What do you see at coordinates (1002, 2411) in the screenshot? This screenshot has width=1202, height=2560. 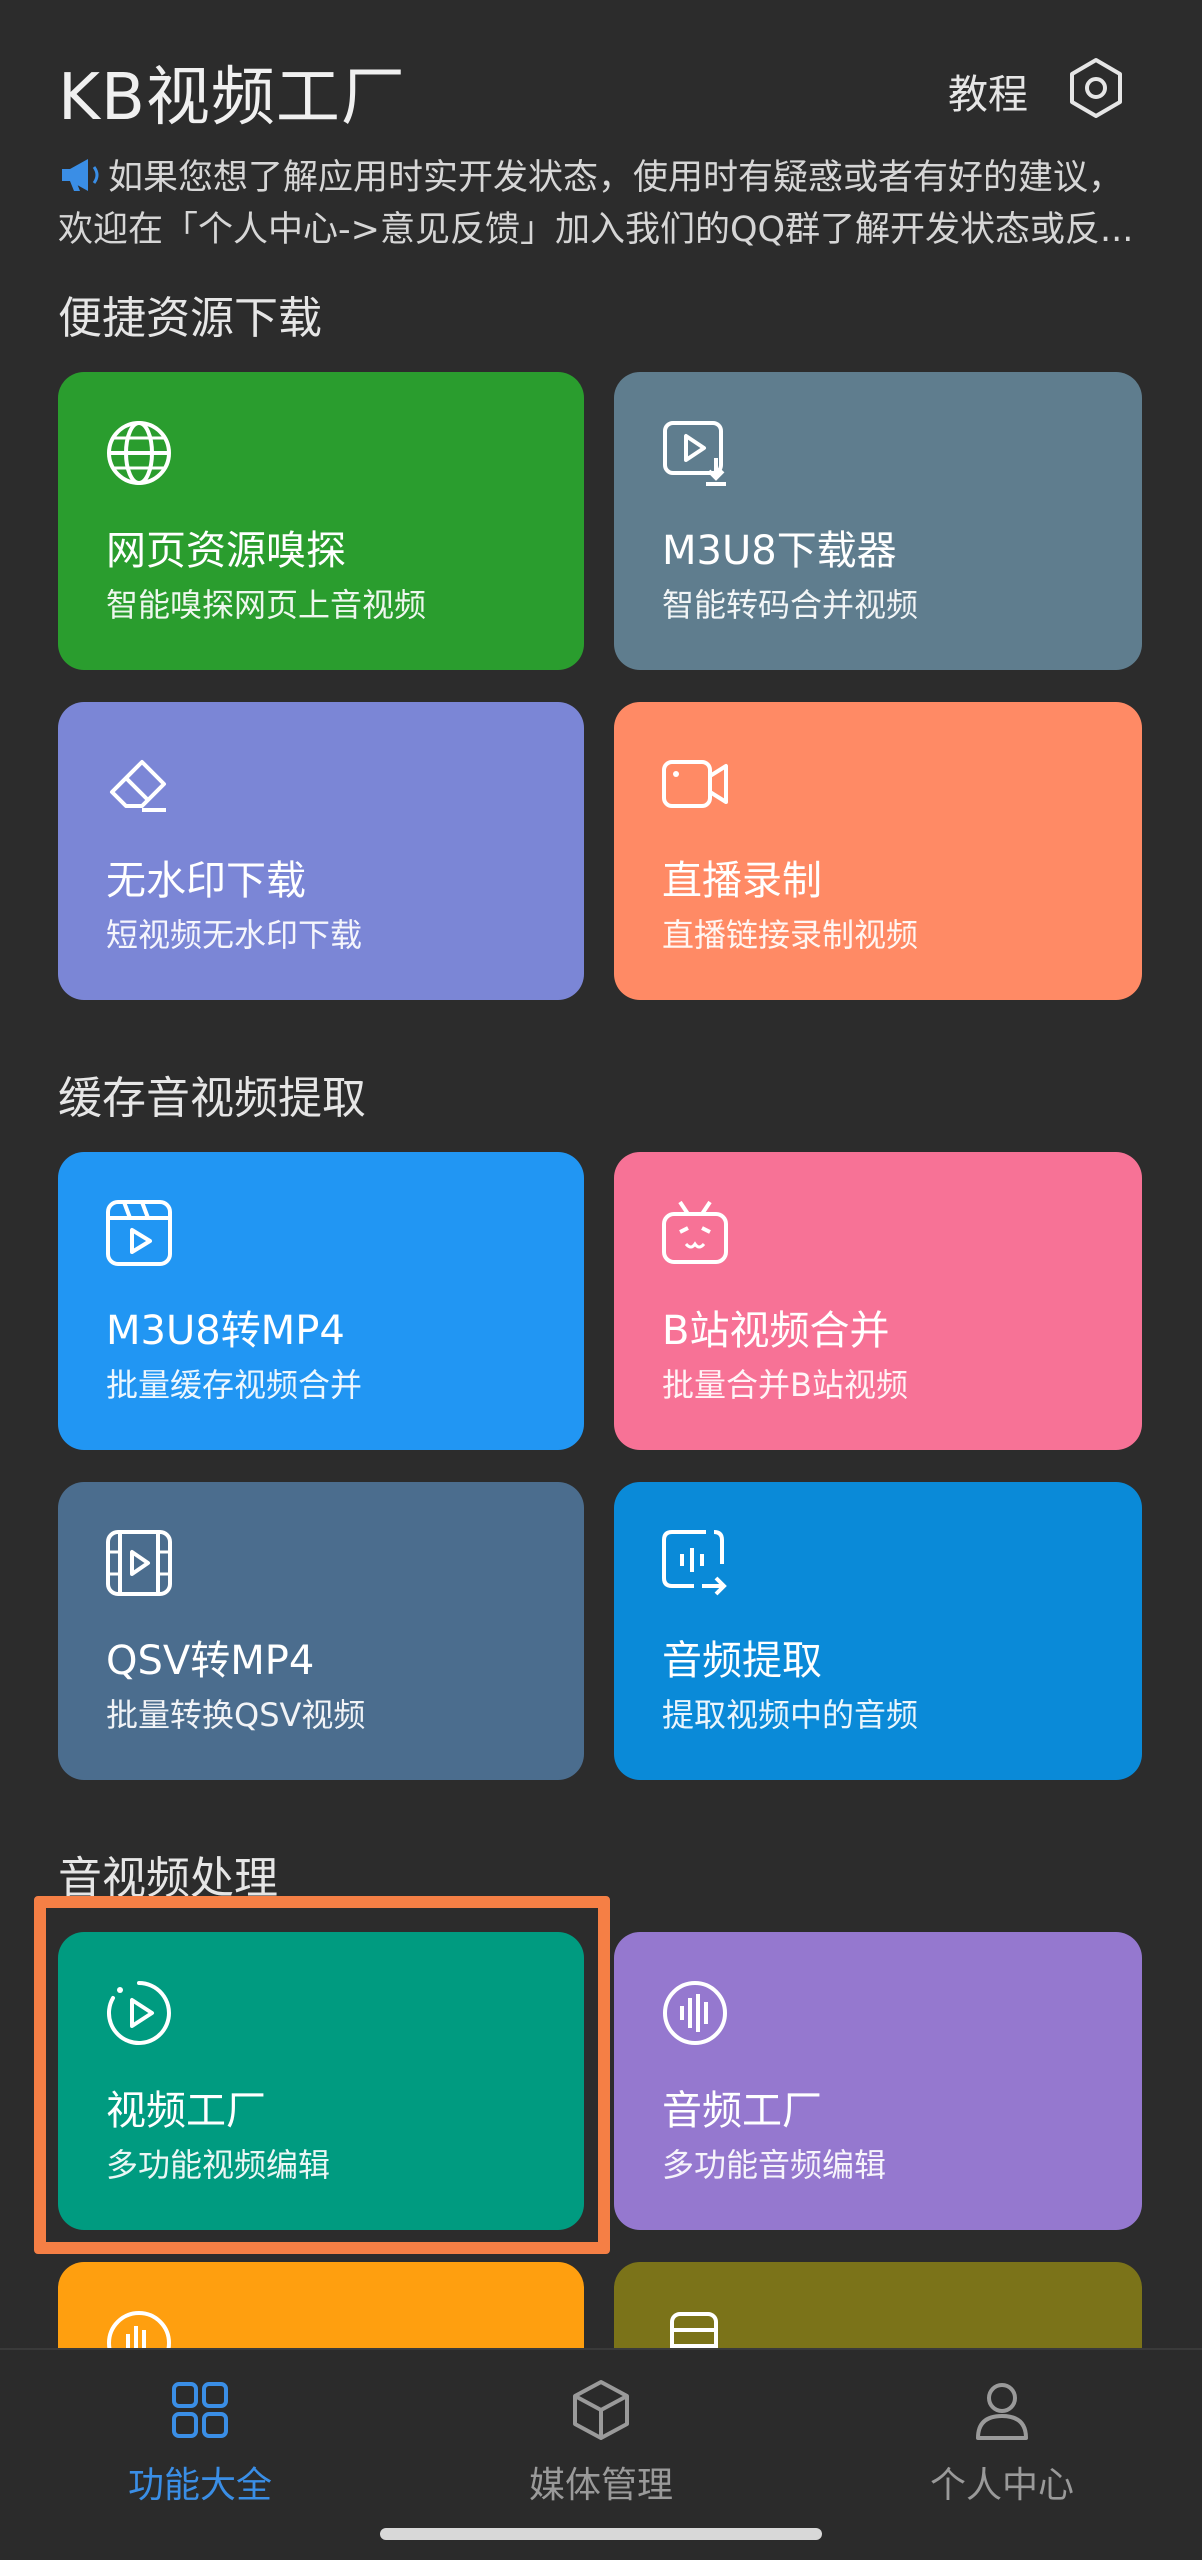 I see `person-icon` at bounding box center [1002, 2411].